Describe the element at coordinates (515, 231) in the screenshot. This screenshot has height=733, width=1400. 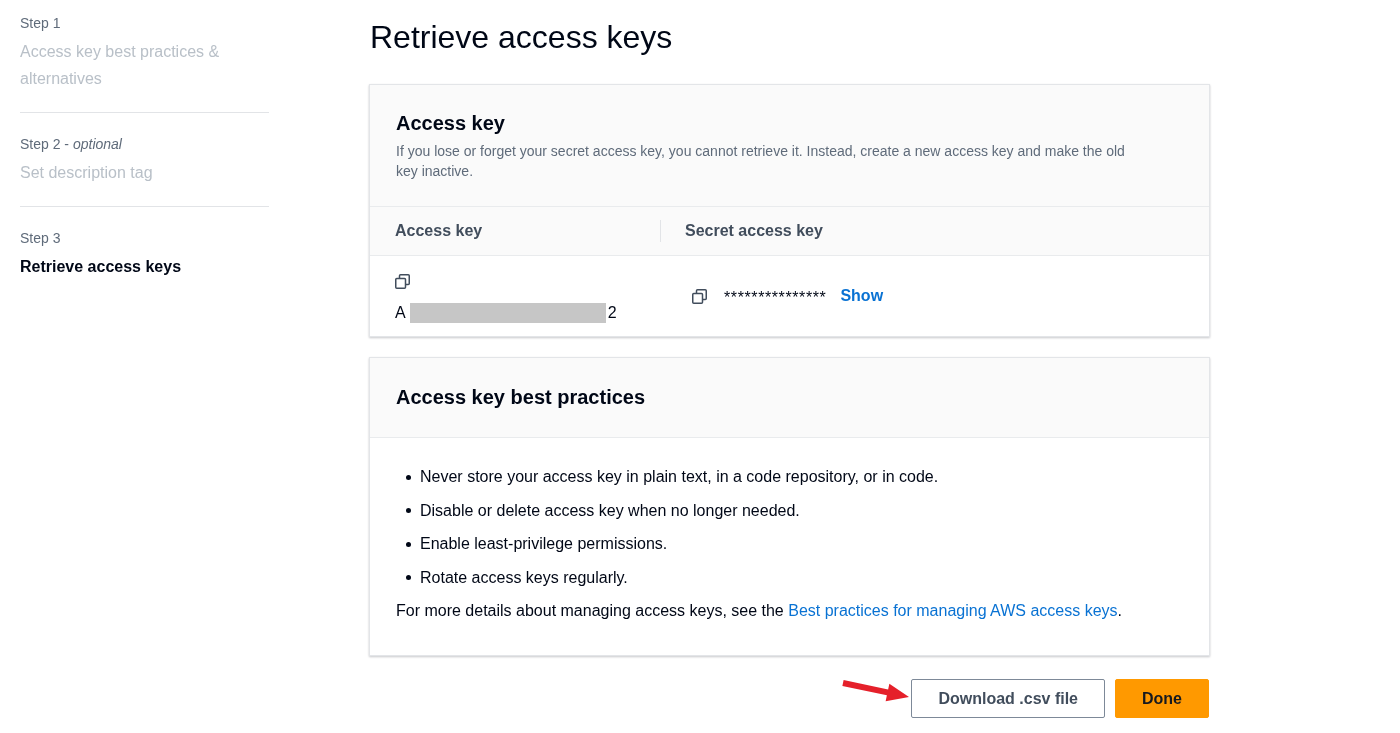
I see `column-header: Access key` at that location.